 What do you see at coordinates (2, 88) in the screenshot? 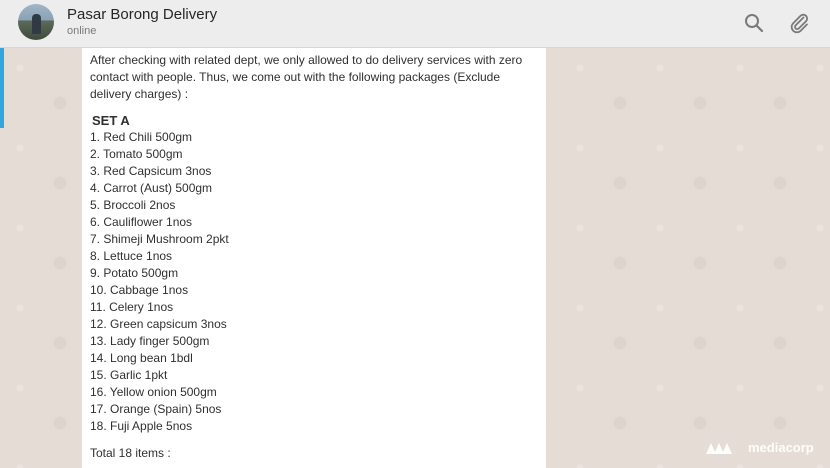
I see `chat-list-edge` at bounding box center [2, 88].